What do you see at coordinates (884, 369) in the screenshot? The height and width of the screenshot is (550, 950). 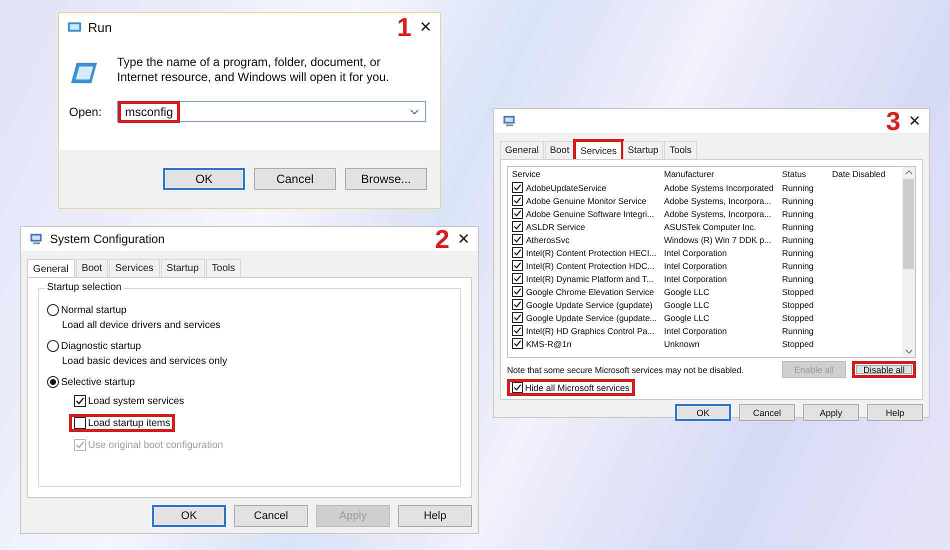 I see `dialog-button: Disable all` at bounding box center [884, 369].